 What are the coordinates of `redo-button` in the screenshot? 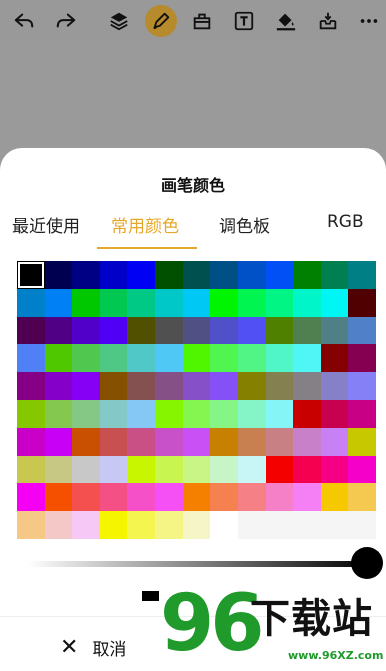 It's located at (66, 21).